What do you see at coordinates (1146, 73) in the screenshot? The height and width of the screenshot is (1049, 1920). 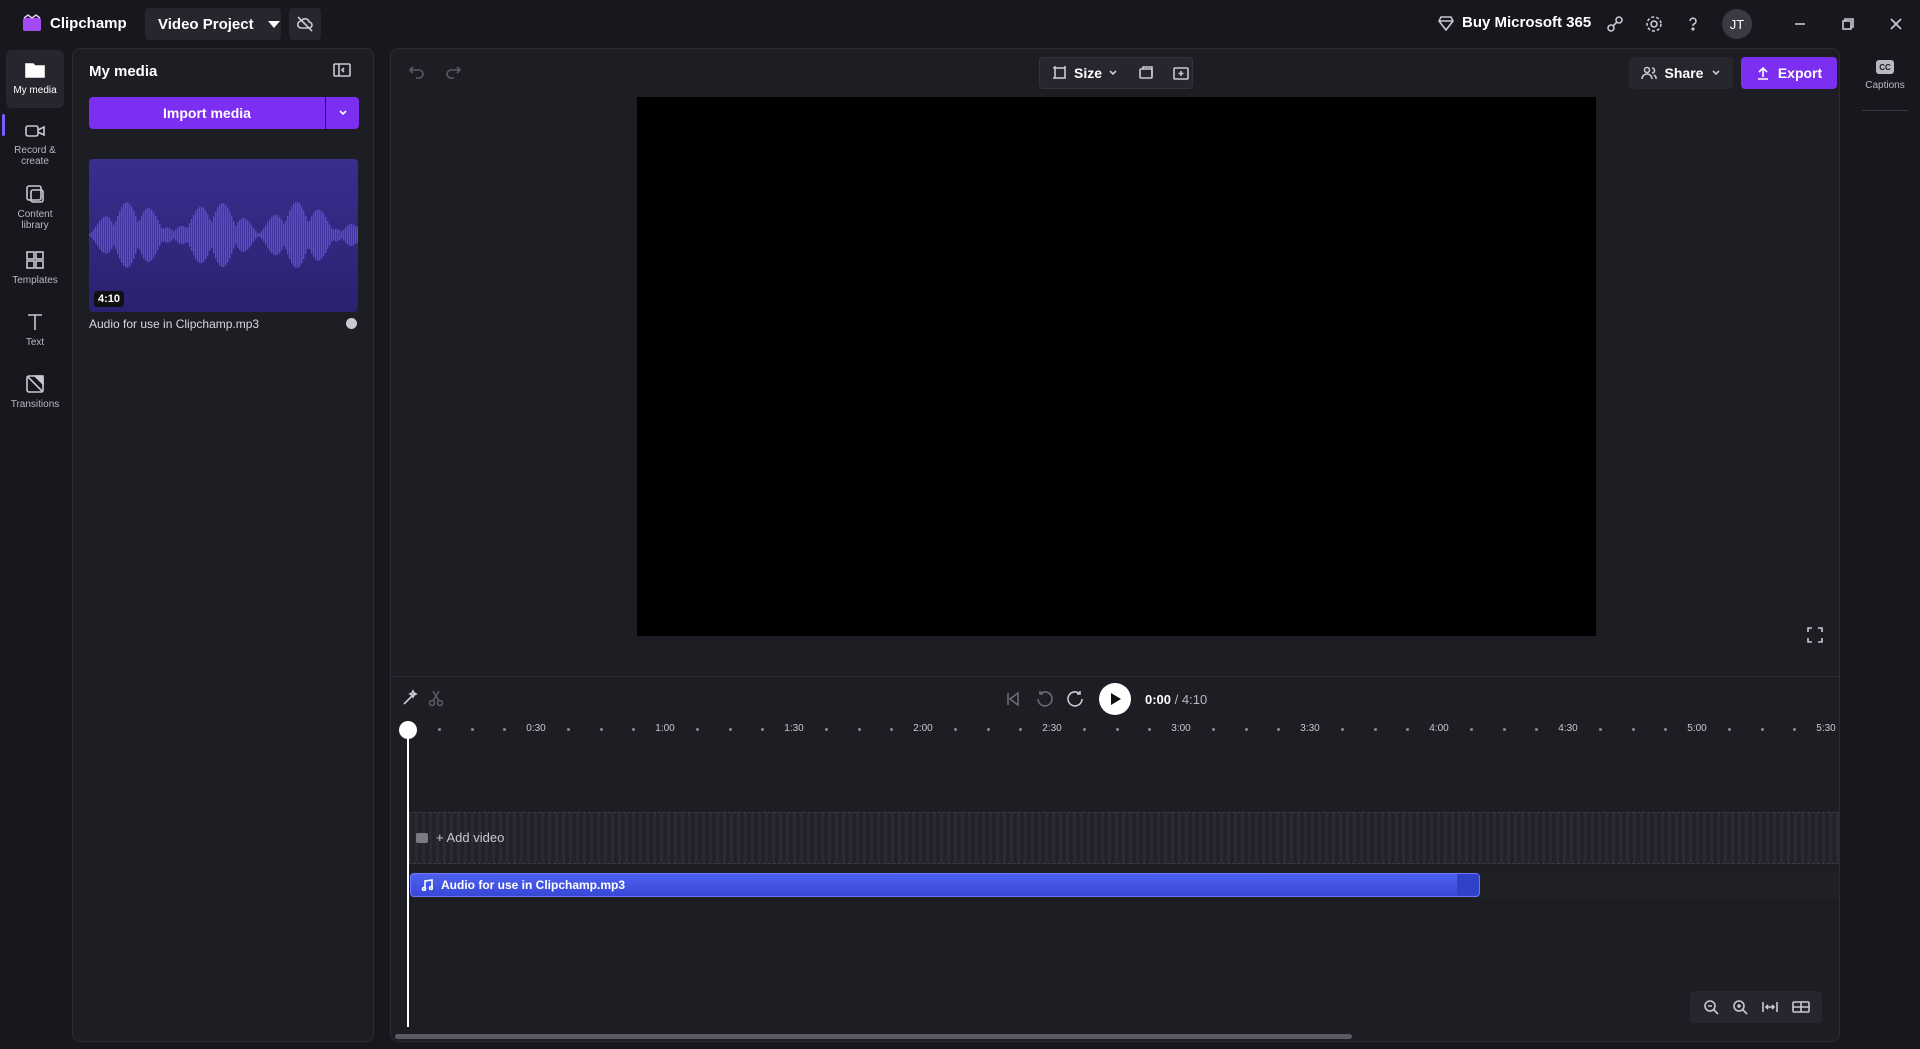 I see `background-icon` at bounding box center [1146, 73].